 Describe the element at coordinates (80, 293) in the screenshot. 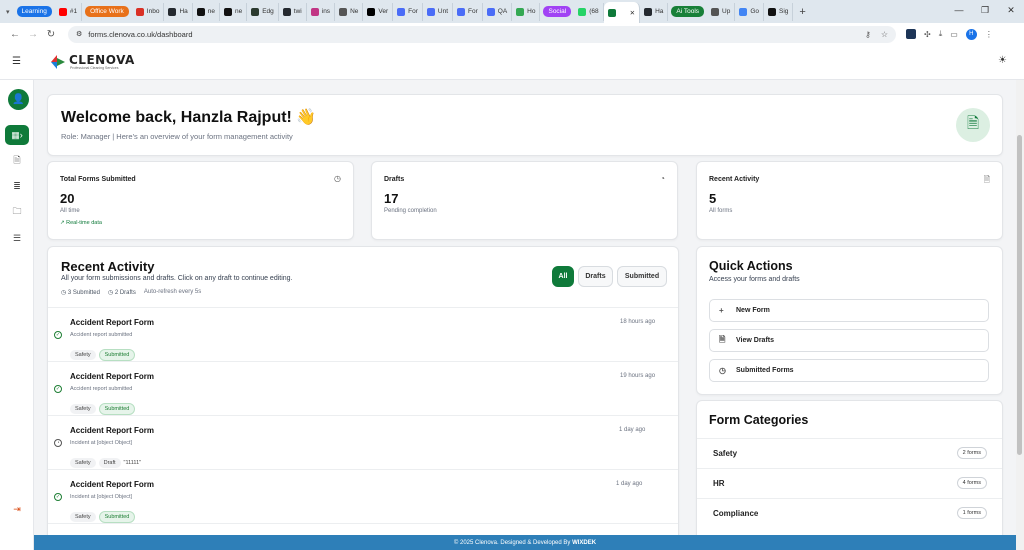

I see `submitted-count: ◷ 3 Submitted` at that location.